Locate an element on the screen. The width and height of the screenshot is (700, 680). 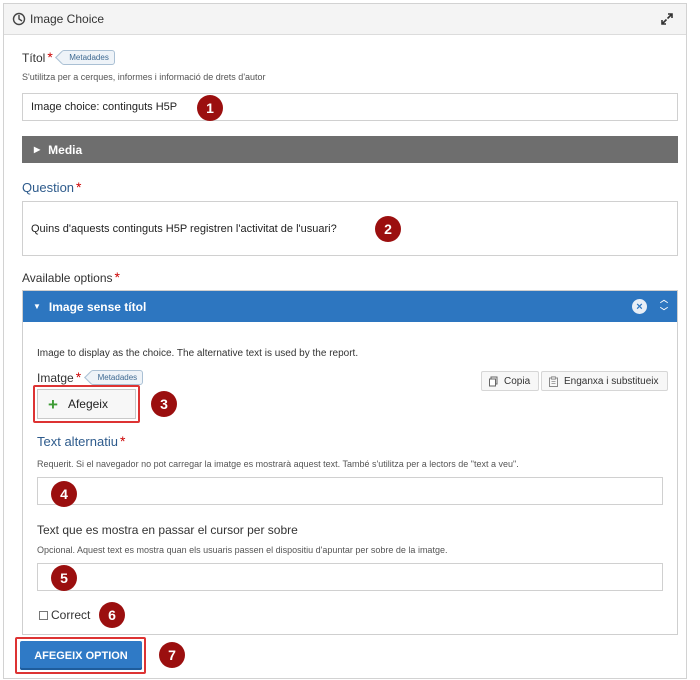
hover-text-input is located at coordinates (350, 577).